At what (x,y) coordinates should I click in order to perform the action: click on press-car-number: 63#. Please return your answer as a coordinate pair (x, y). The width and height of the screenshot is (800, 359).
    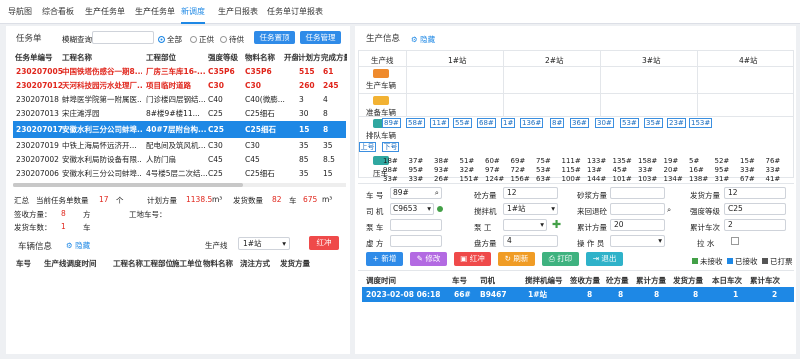
    Looking at the image, I should click on (543, 179).